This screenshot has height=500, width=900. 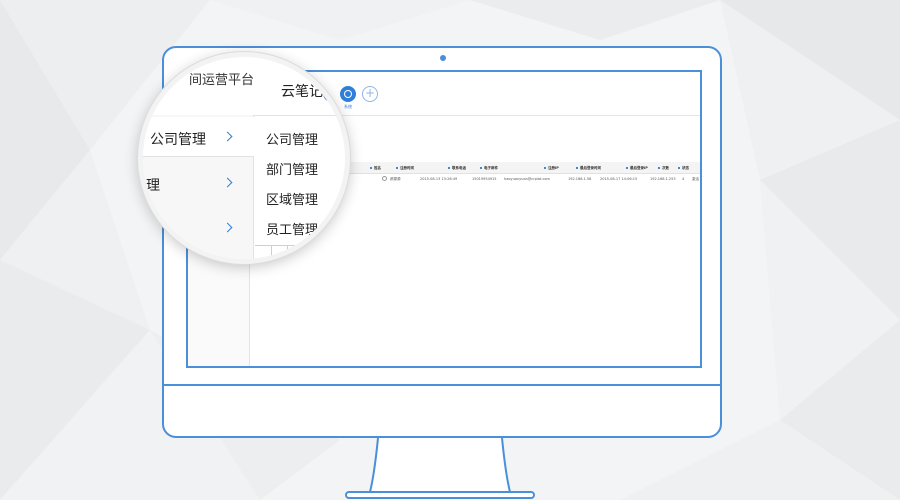 I want to click on cell-email: haoyuanyuan@crplat.com, so click(x=527, y=179).